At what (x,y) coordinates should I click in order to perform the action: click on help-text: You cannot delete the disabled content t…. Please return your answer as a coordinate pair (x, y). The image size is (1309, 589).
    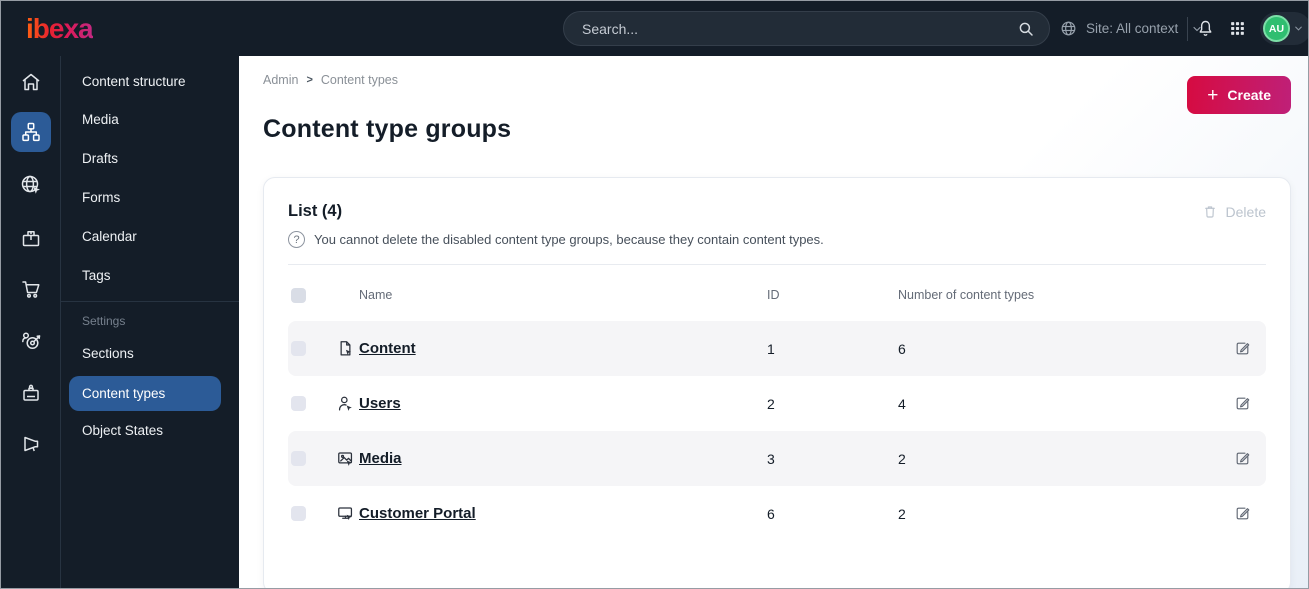
    Looking at the image, I should click on (569, 239).